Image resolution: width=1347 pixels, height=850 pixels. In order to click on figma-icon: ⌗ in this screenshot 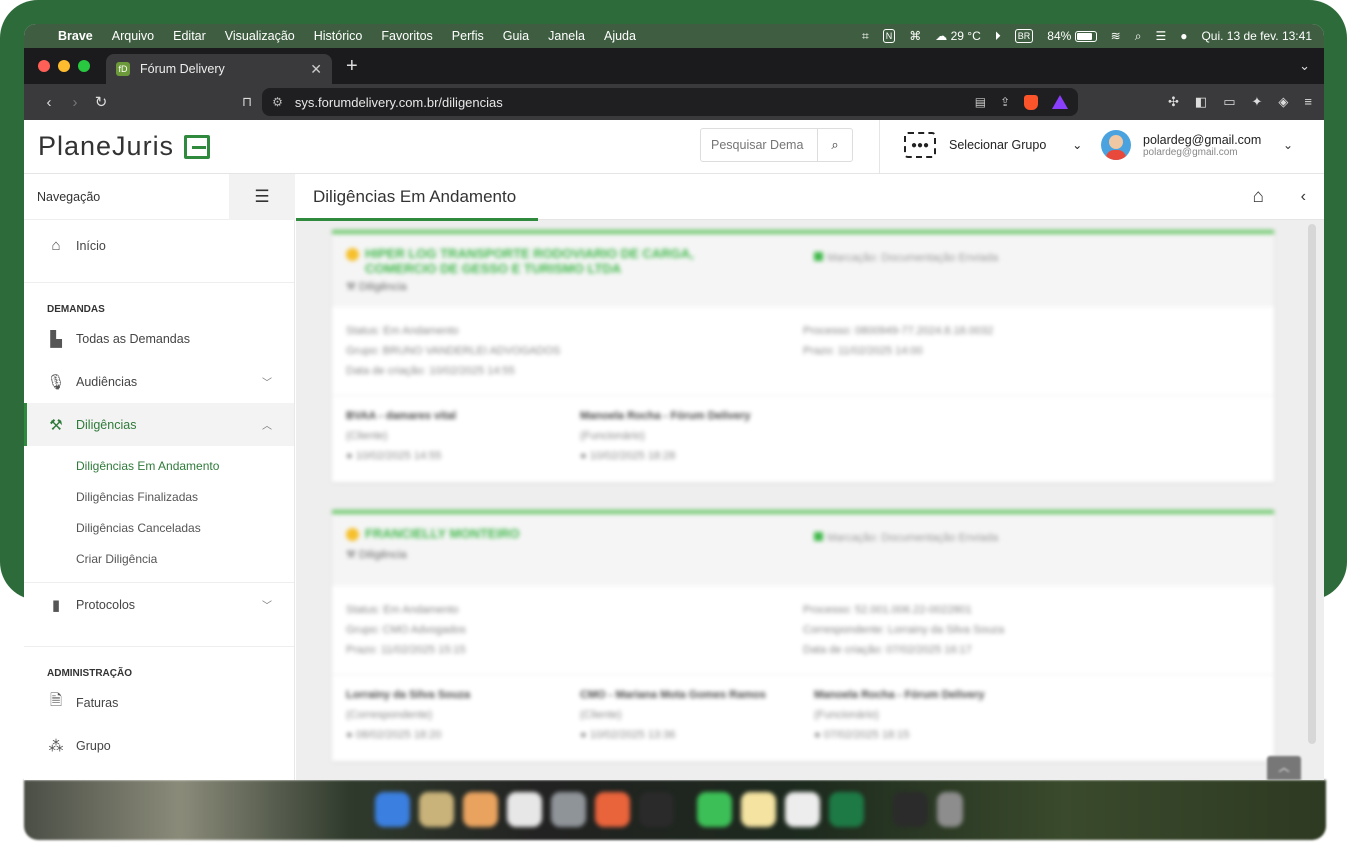, I will do `click(865, 36)`.